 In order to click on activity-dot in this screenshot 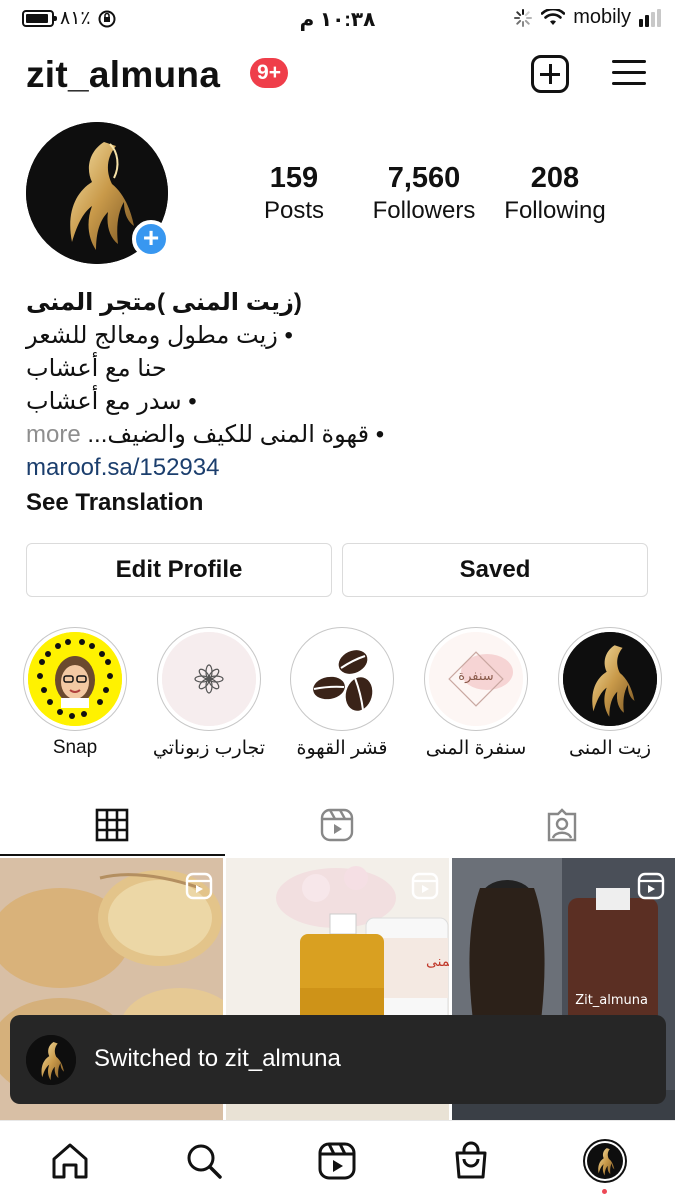, I will do `click(604, 1191)`.